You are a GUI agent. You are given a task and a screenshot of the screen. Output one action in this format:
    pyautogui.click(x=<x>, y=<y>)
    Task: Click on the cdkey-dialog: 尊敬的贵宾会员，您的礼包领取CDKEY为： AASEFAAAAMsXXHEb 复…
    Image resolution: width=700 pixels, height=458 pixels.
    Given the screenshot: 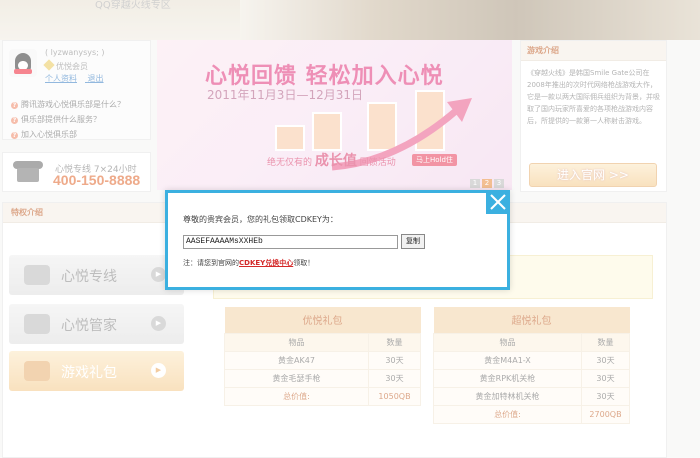 What is the action you would take?
    pyautogui.click(x=337, y=240)
    